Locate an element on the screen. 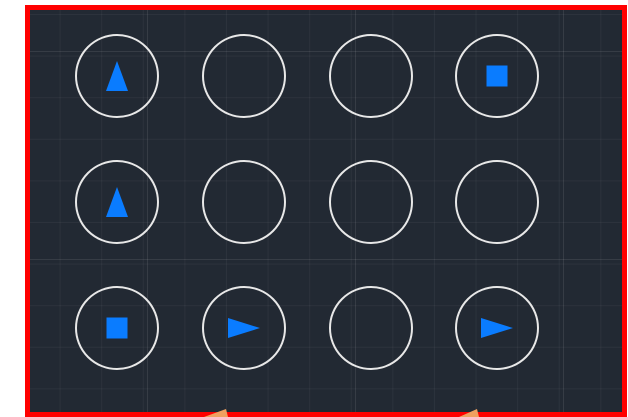  cell-r2-c4 is located at coordinates (497, 202).